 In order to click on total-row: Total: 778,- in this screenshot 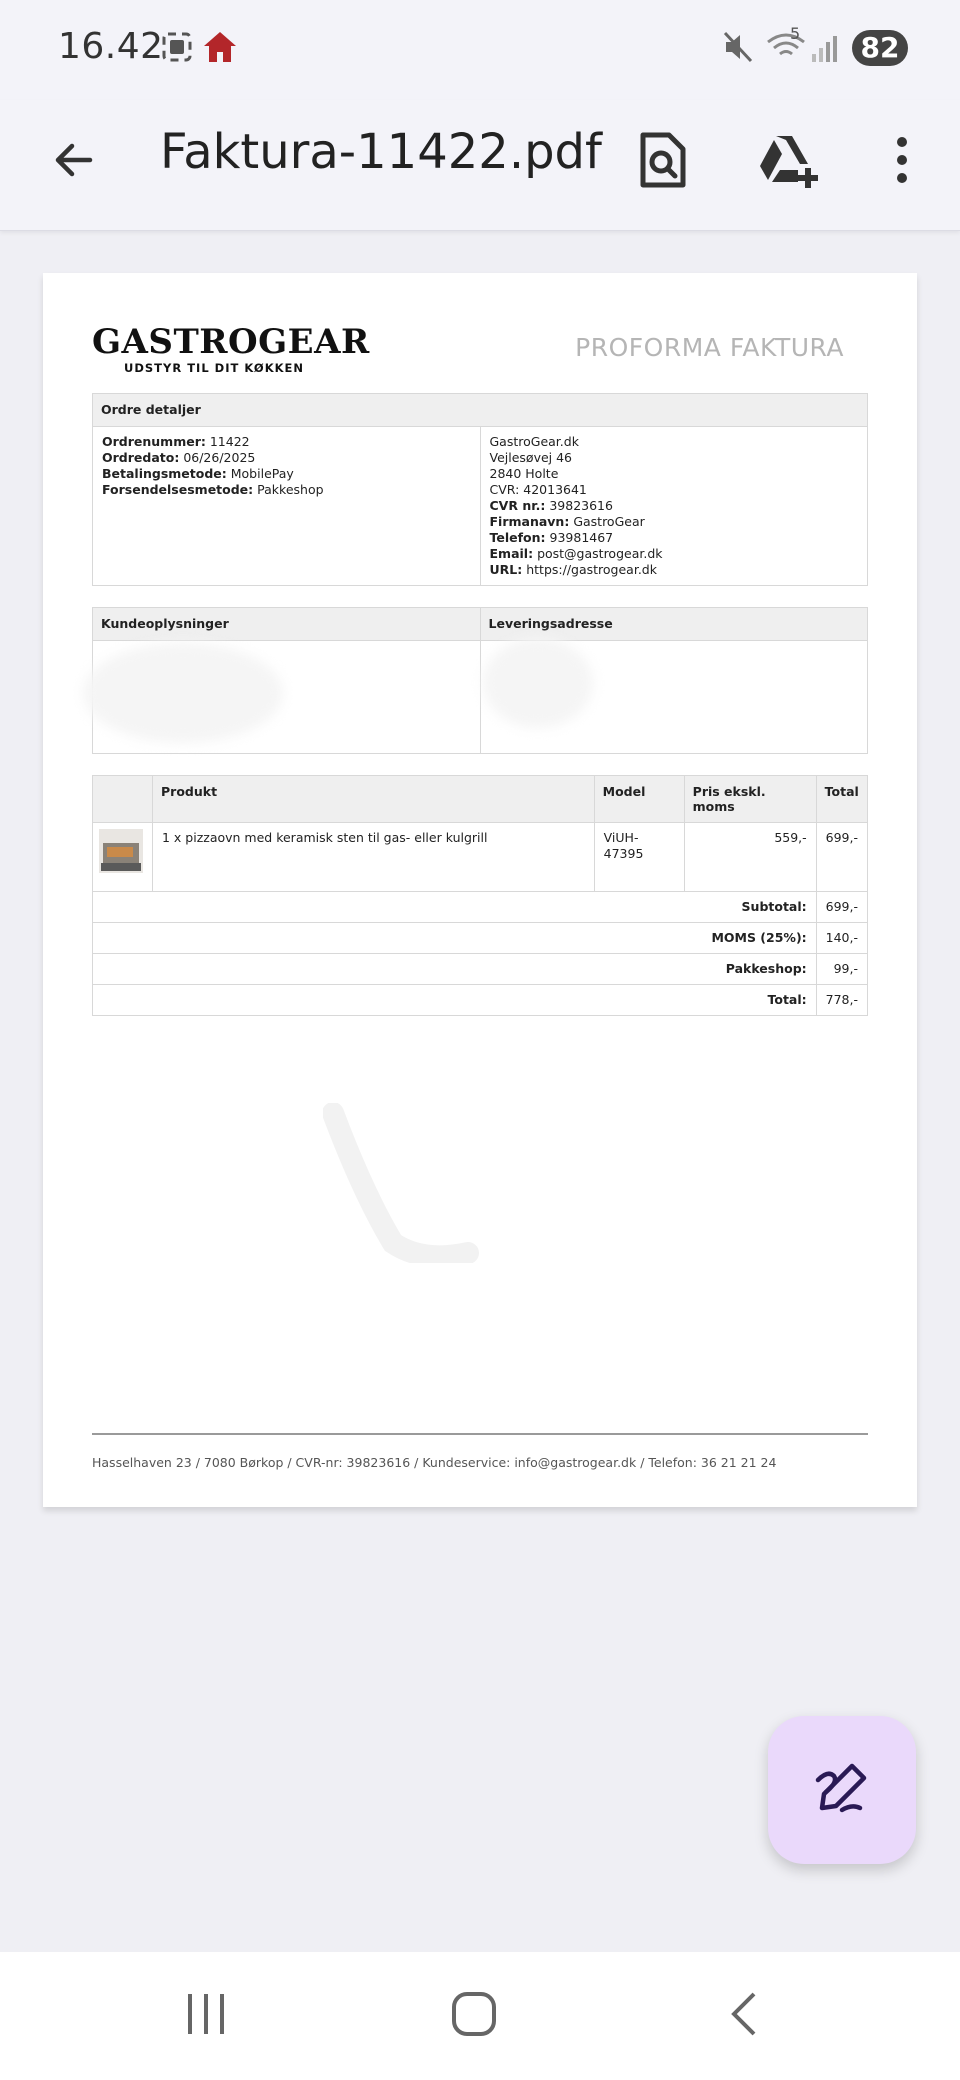, I will do `click(480, 1000)`.